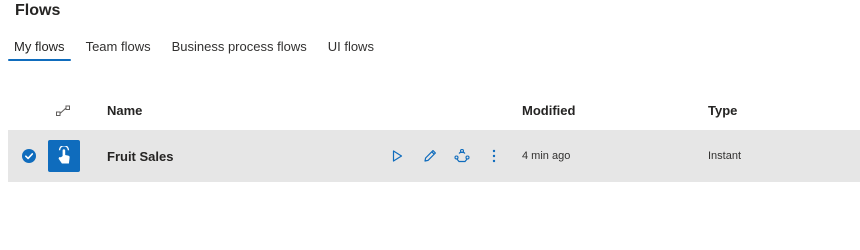 This screenshot has width=860, height=250. Describe the element at coordinates (39, 50) in the screenshot. I see `tab-my-flows: My flows` at that location.